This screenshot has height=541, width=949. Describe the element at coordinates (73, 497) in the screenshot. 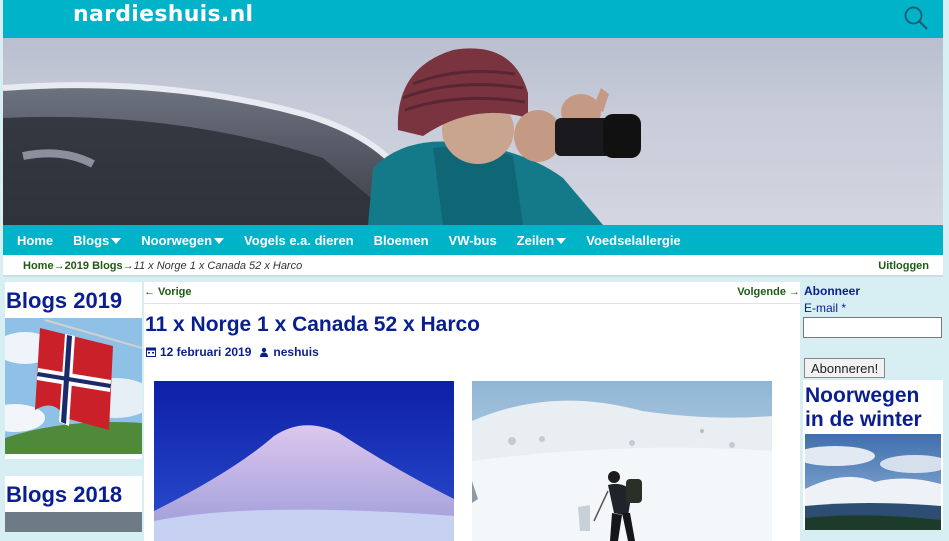

I see `widget-title: Blogs 2018` at that location.